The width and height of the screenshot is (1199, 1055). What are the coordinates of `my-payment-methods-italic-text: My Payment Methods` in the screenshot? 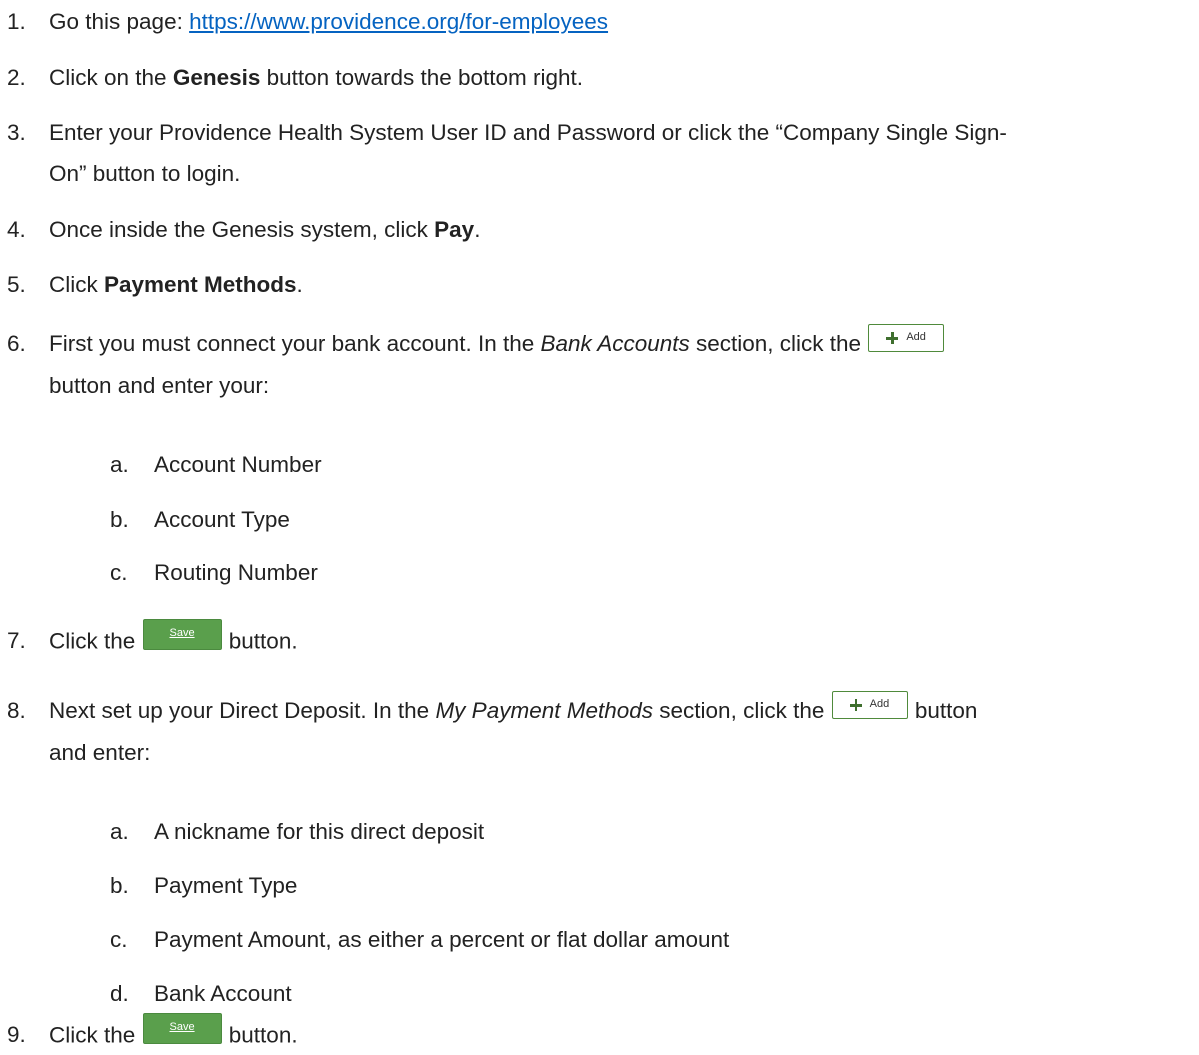 It's located at (544, 710).